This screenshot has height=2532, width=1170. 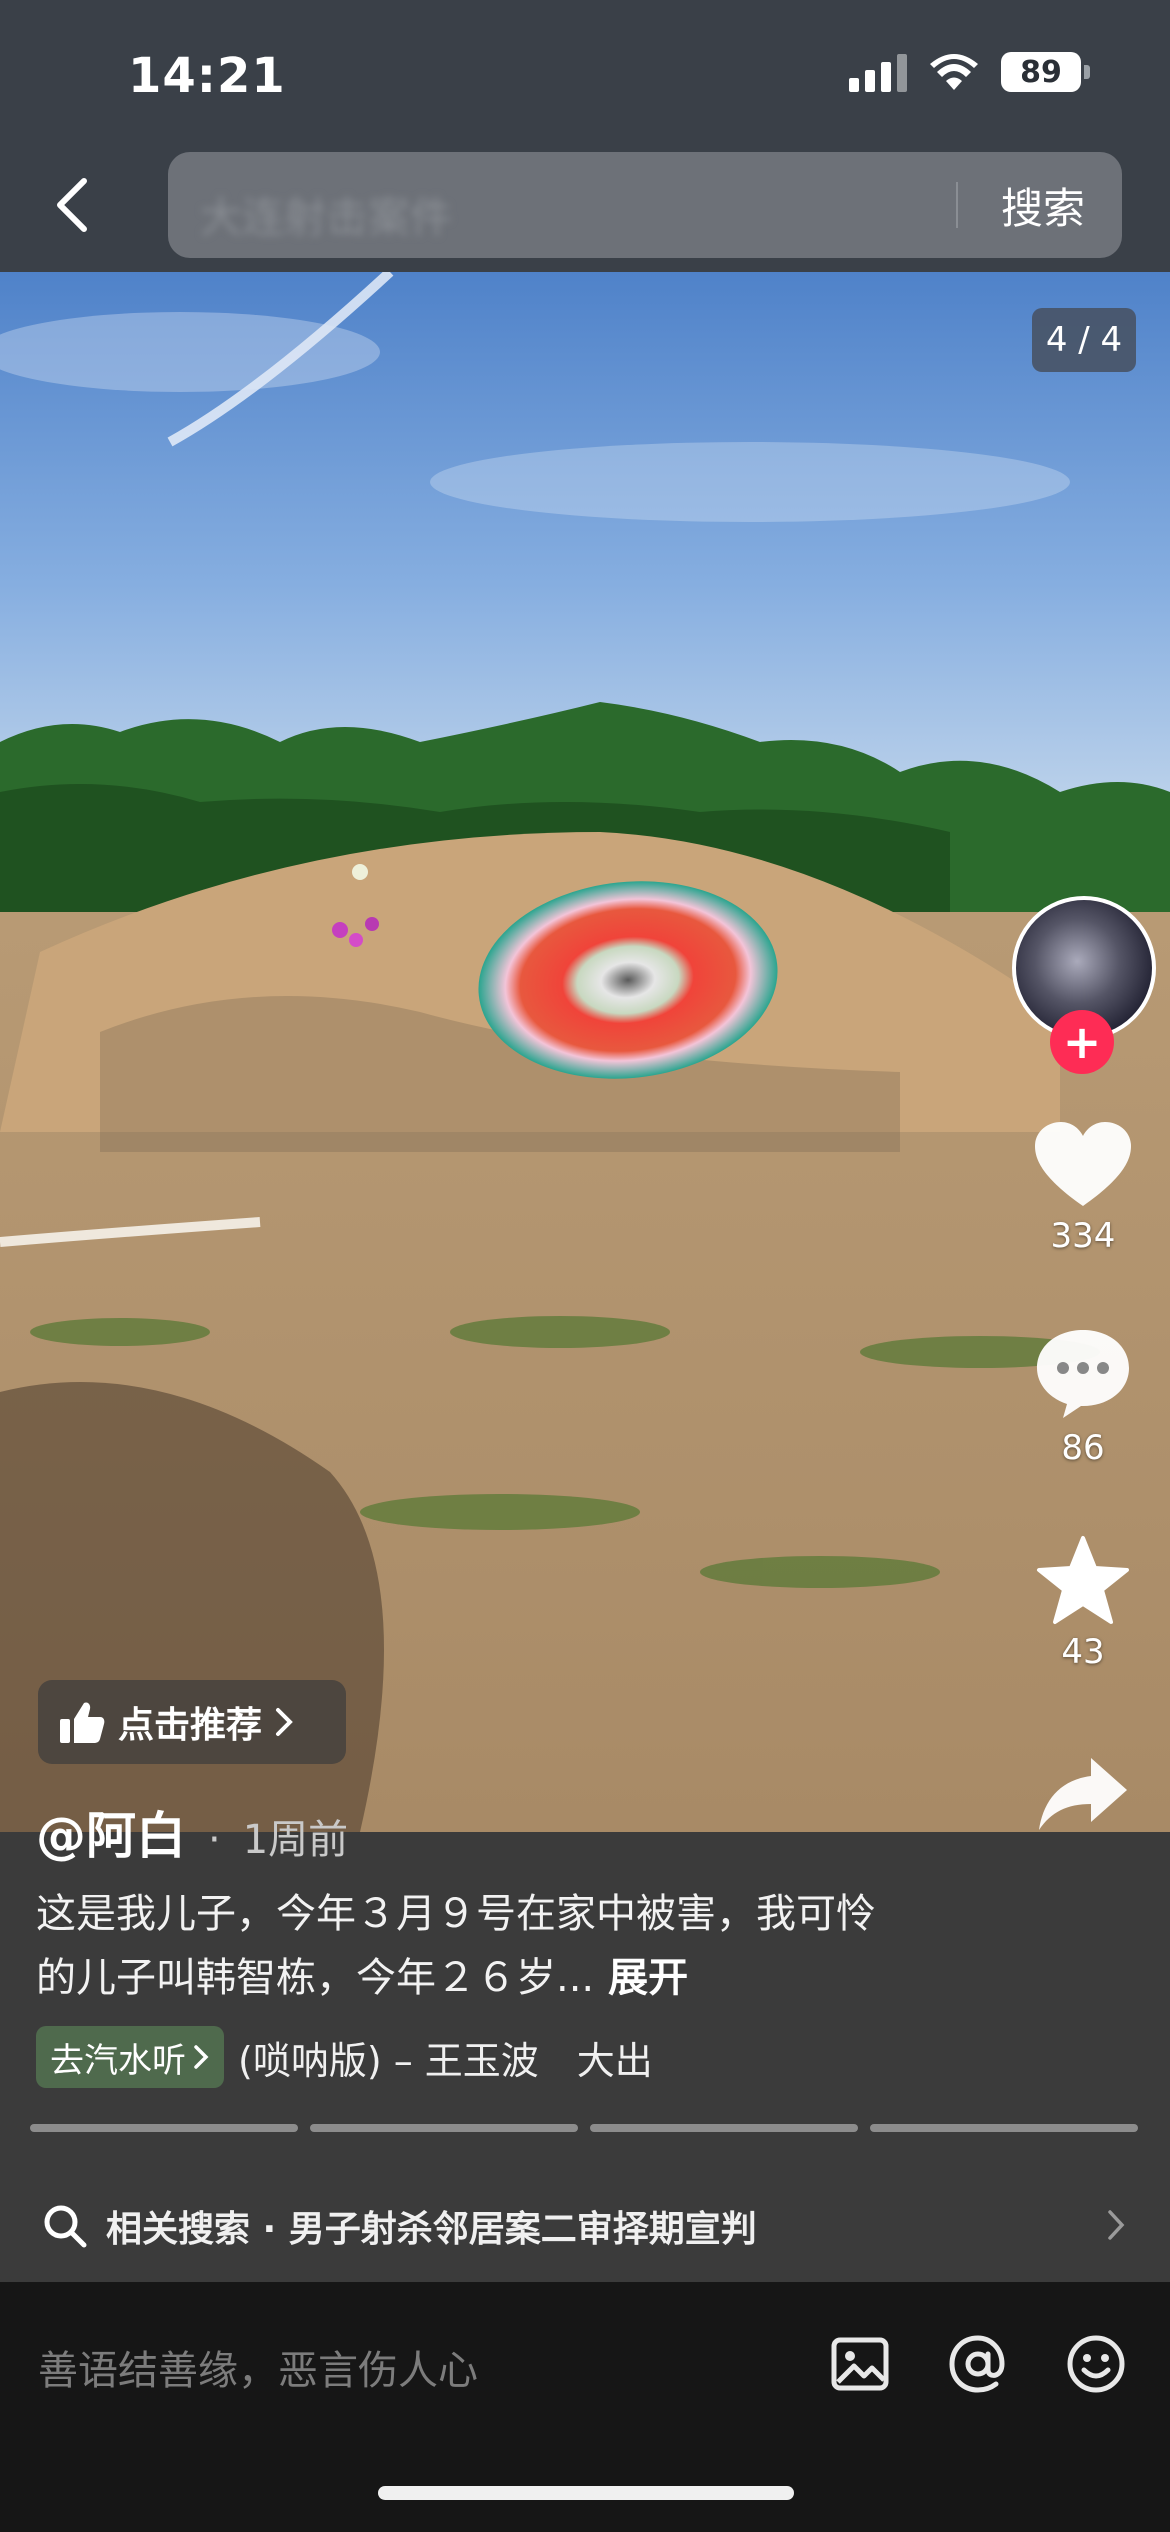 What do you see at coordinates (957, 205) in the screenshot?
I see `search-divider` at bounding box center [957, 205].